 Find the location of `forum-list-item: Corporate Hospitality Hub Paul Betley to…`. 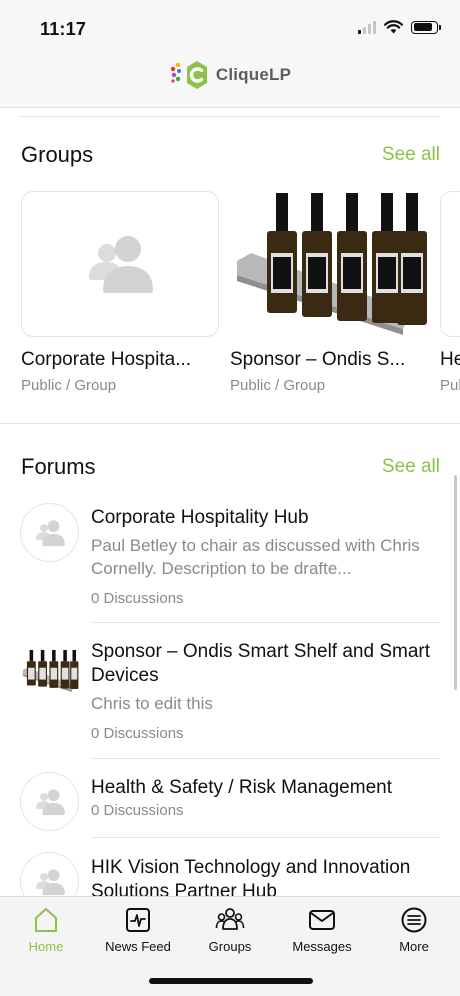

forum-list-item: Corporate Hospitality Hub Paul Betley to… is located at coordinates (230, 563).